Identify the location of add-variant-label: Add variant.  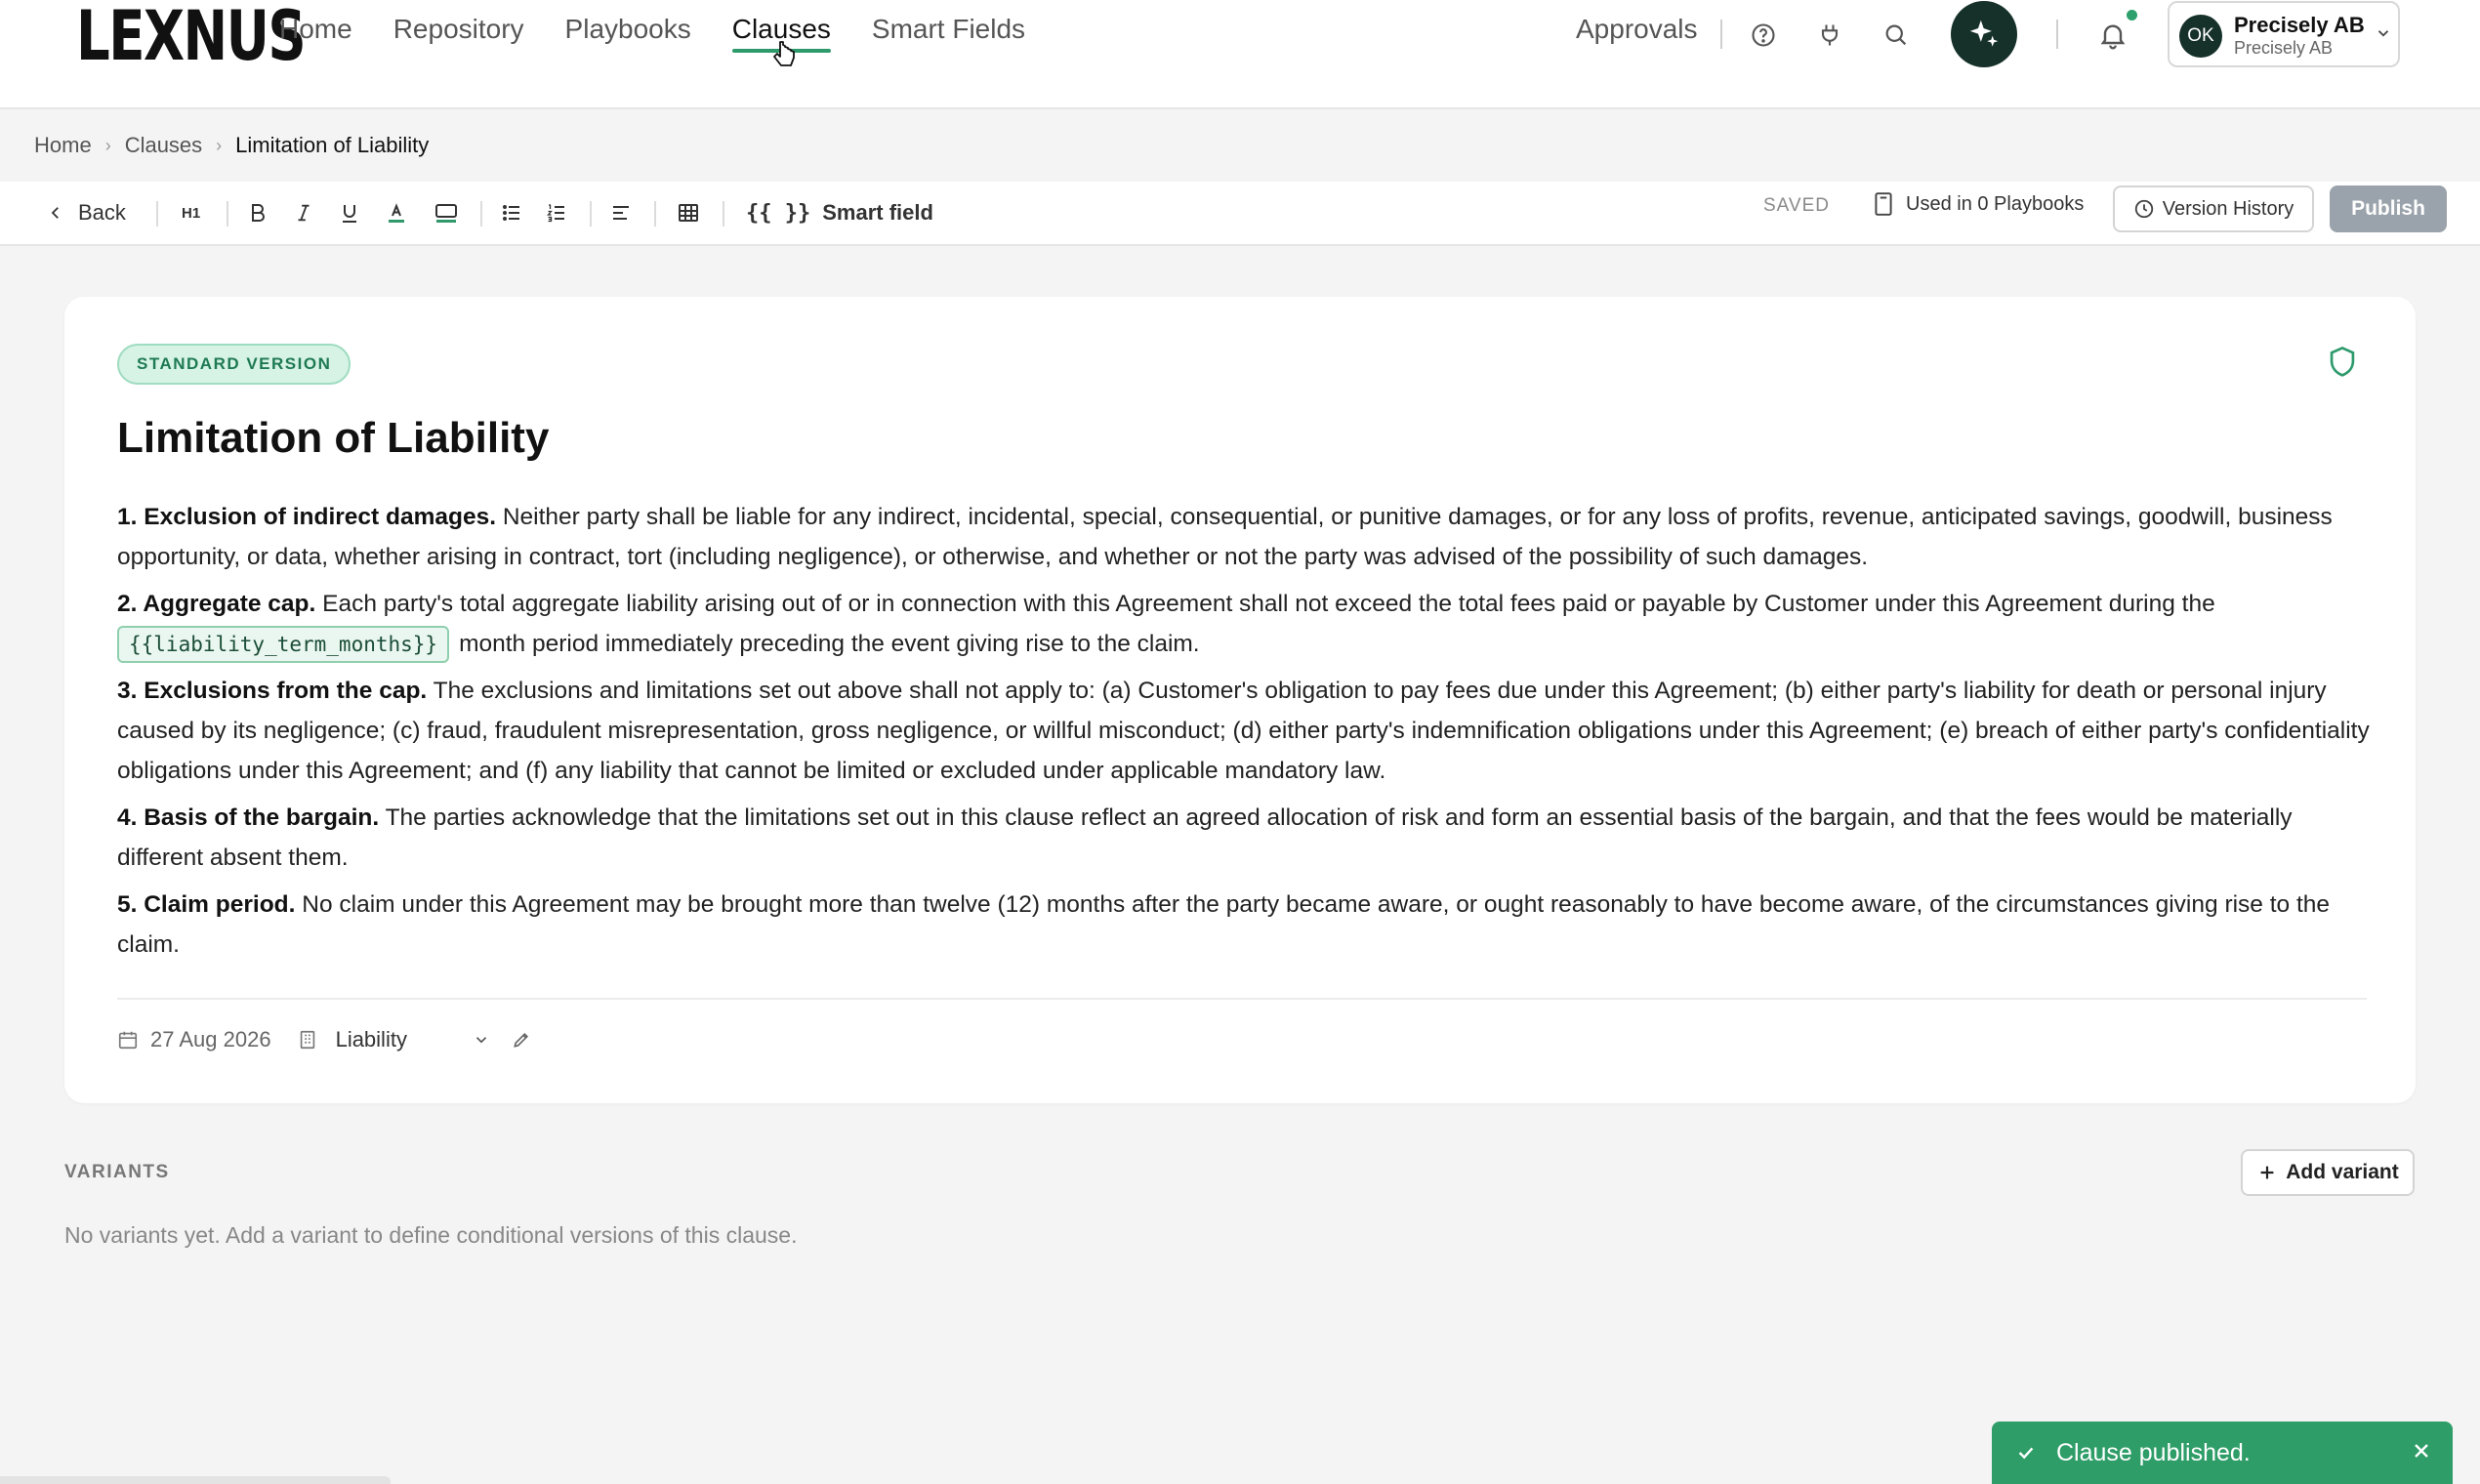
(2342, 1172).